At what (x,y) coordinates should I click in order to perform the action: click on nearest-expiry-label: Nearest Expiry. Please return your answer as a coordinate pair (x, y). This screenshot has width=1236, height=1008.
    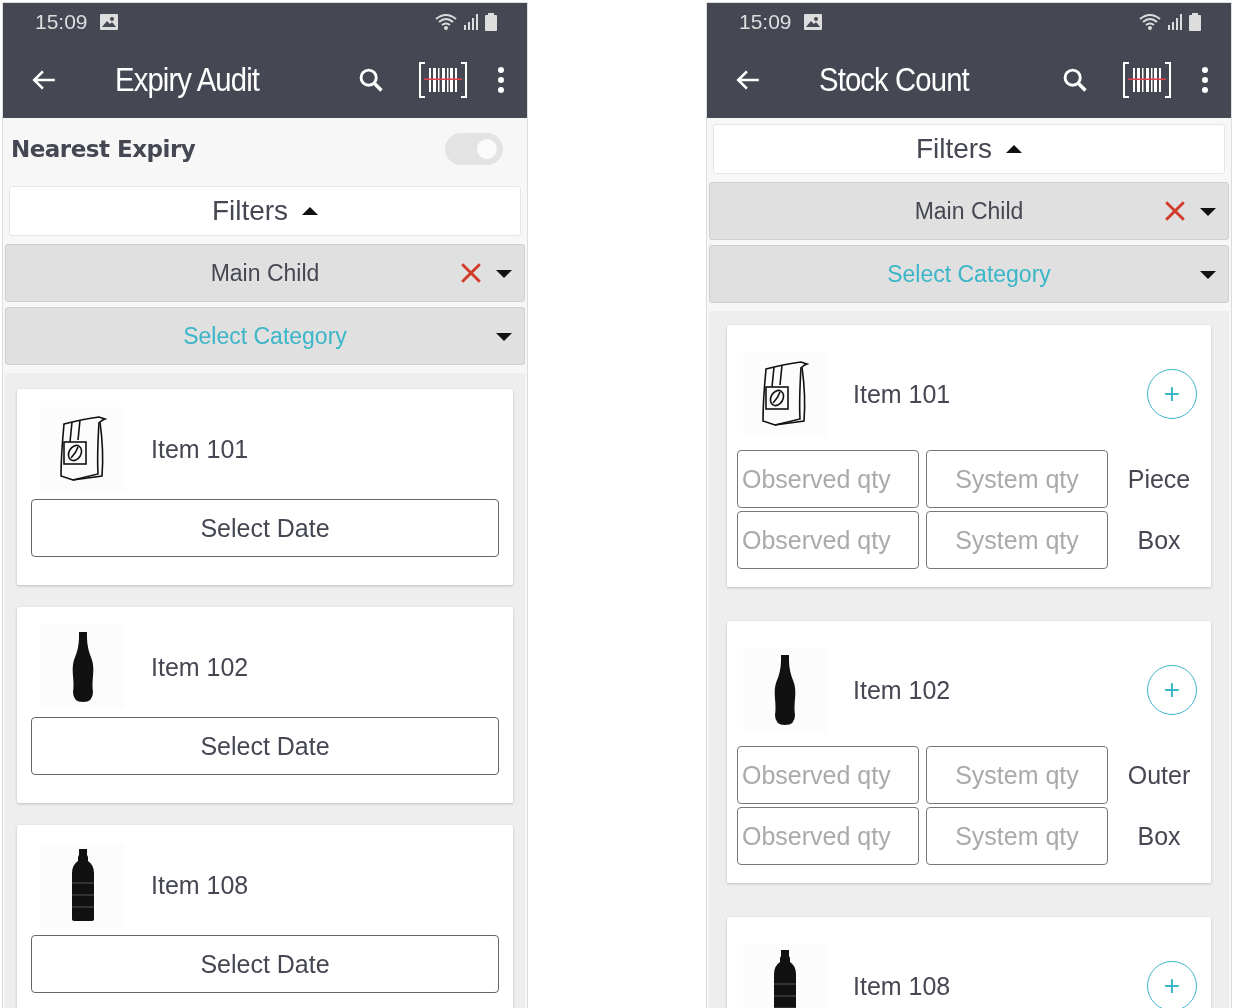
    Looking at the image, I should click on (103, 149).